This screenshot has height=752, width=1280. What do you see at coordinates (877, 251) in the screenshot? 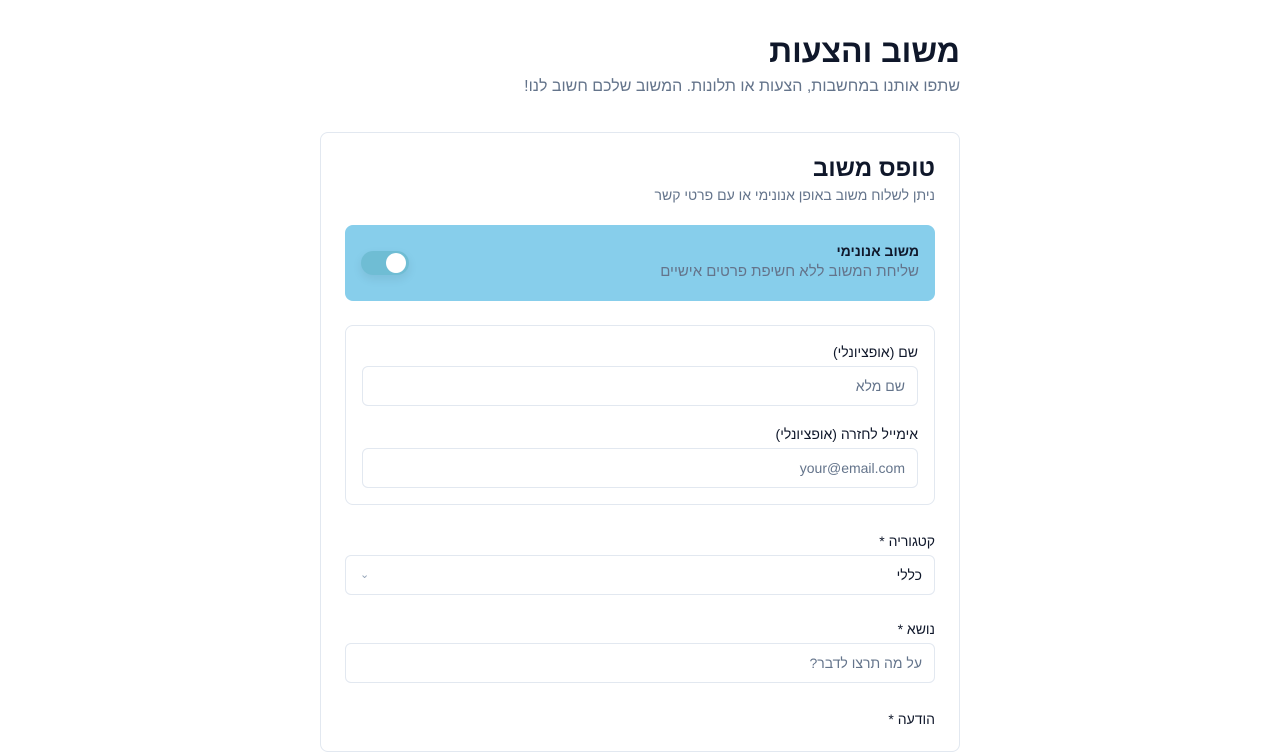
I see `anonymous-label: משוב אנונימי` at bounding box center [877, 251].